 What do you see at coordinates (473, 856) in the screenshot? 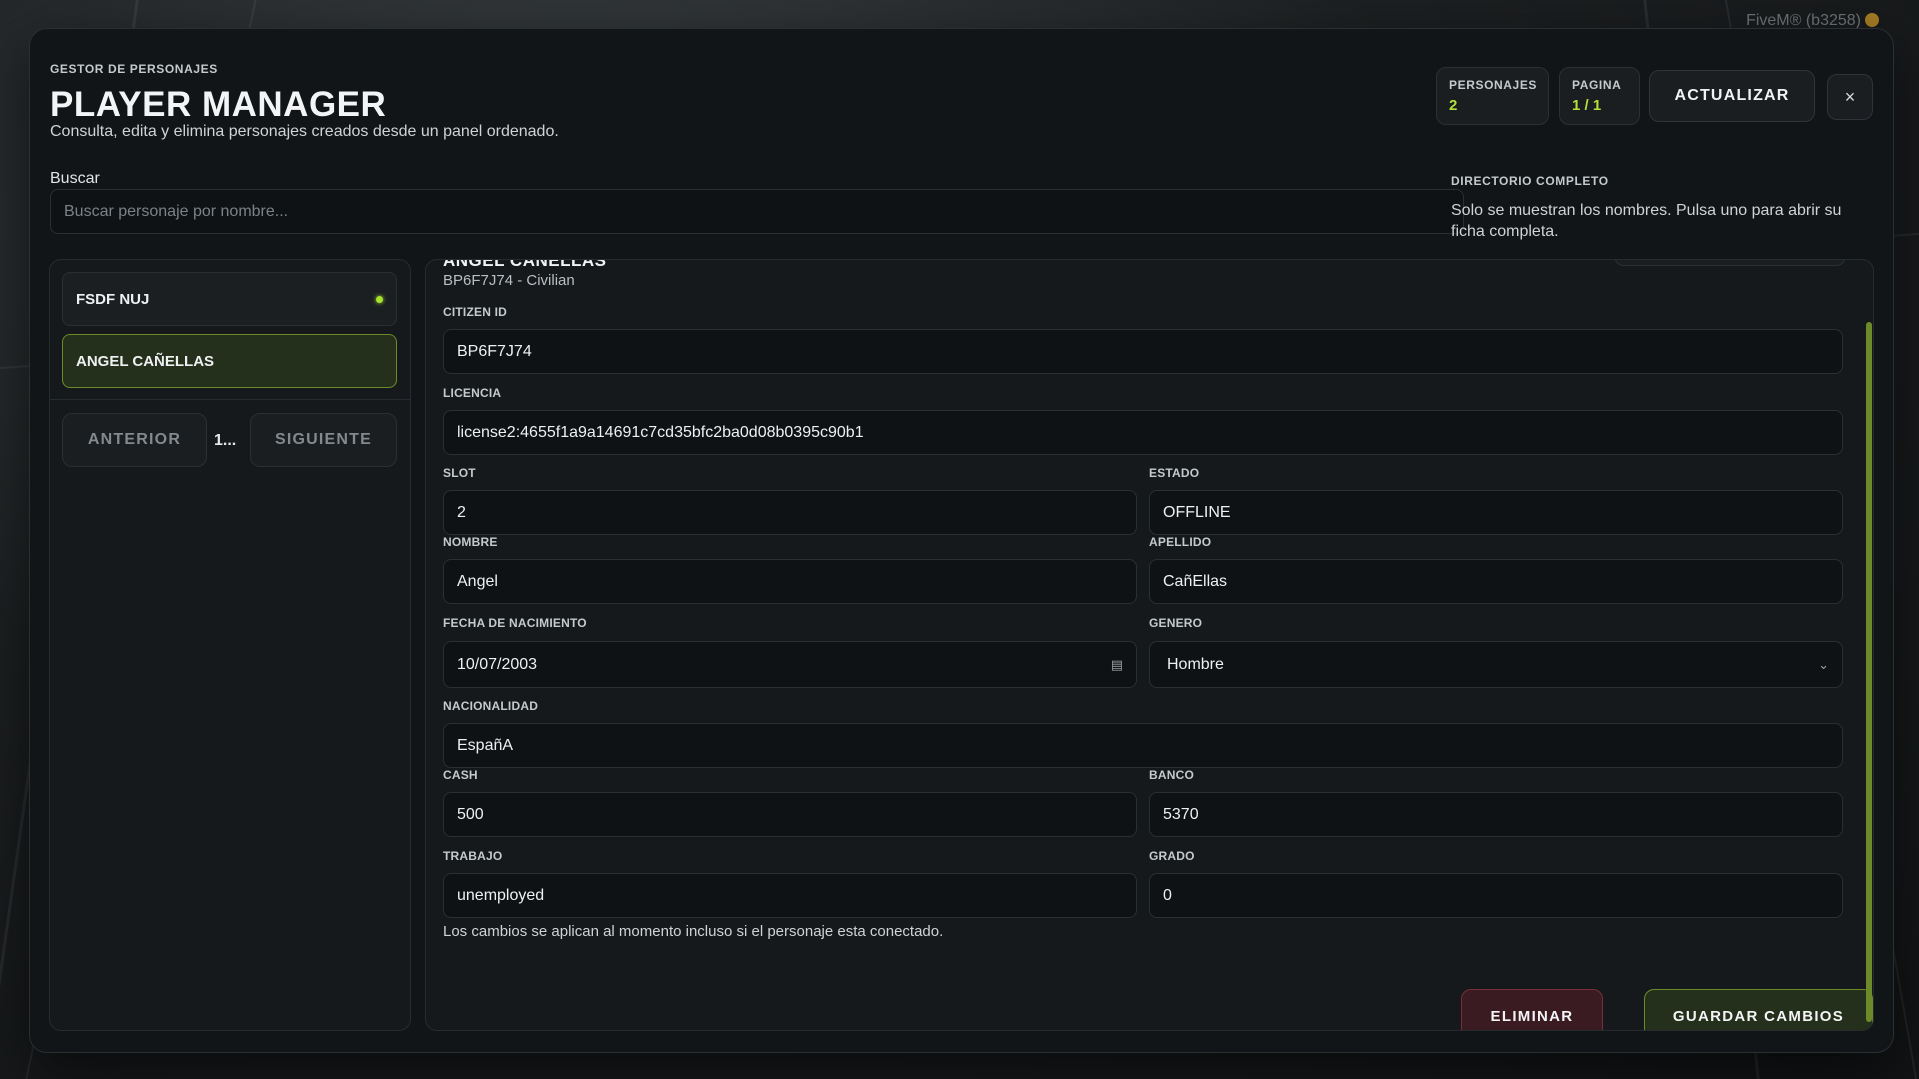
I see `trabajo-label: TRABAJO` at bounding box center [473, 856].